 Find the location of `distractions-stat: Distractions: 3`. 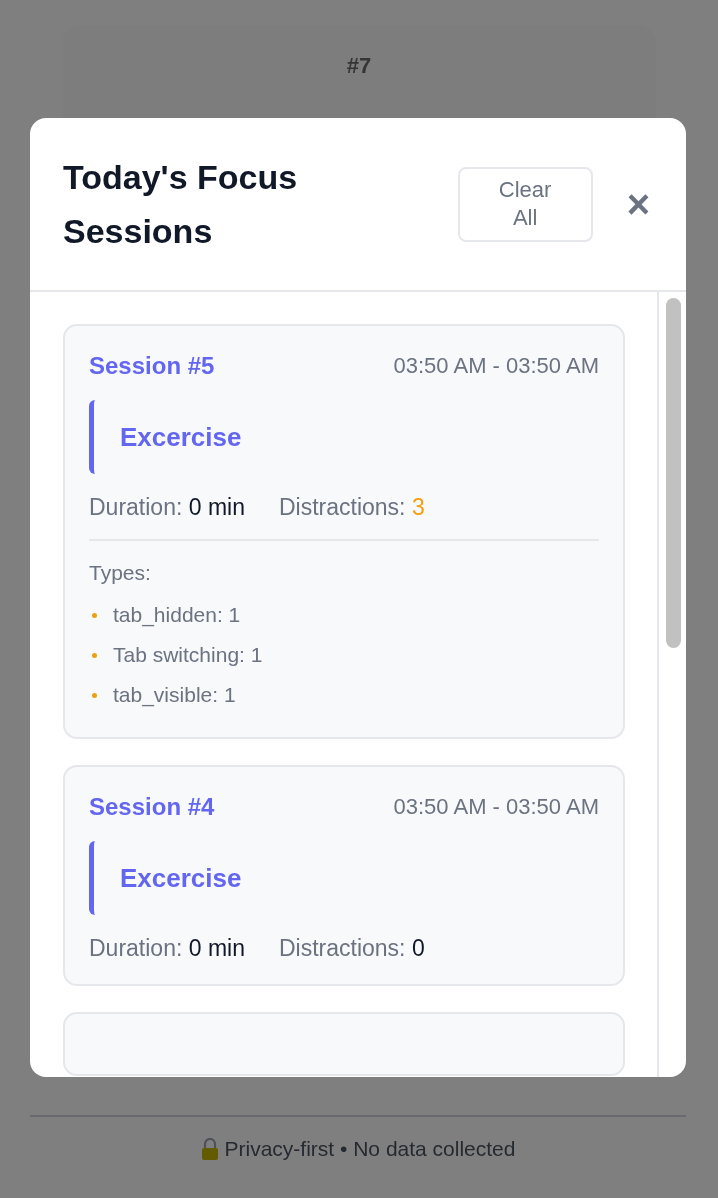

distractions-stat: Distractions: 3 is located at coordinates (351, 507).